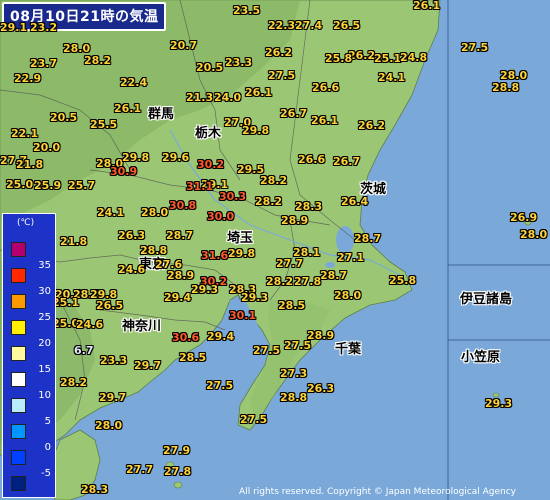 The image size is (550, 500). Describe the element at coordinates (221, 216) in the screenshot. I see `temperature-reading: 30.0` at that location.